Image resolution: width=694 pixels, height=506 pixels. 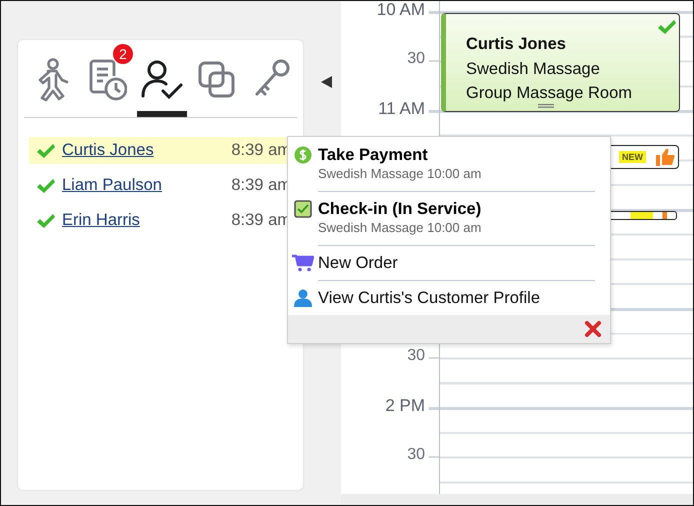 What do you see at coordinates (123, 54) in the screenshot?
I see `notification-badge: 2` at bounding box center [123, 54].